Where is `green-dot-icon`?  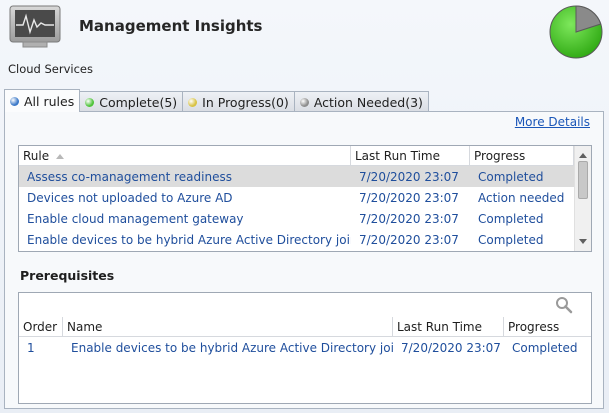 green-dot-icon is located at coordinates (90, 102).